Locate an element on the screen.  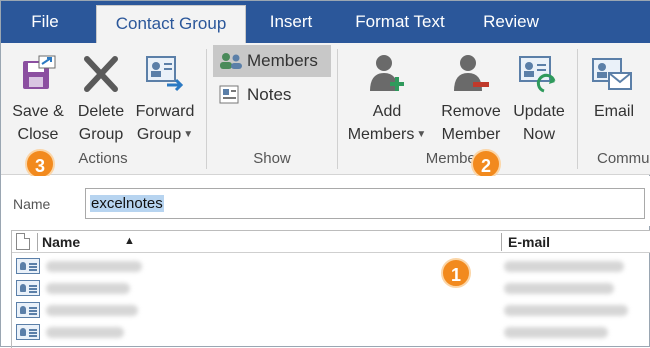
add-member-icon is located at coordinates (387, 73).